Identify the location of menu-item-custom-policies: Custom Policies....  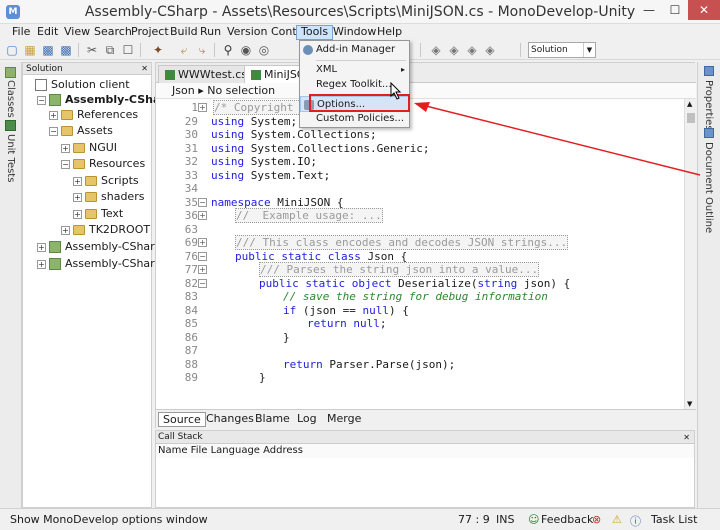
(354, 119).